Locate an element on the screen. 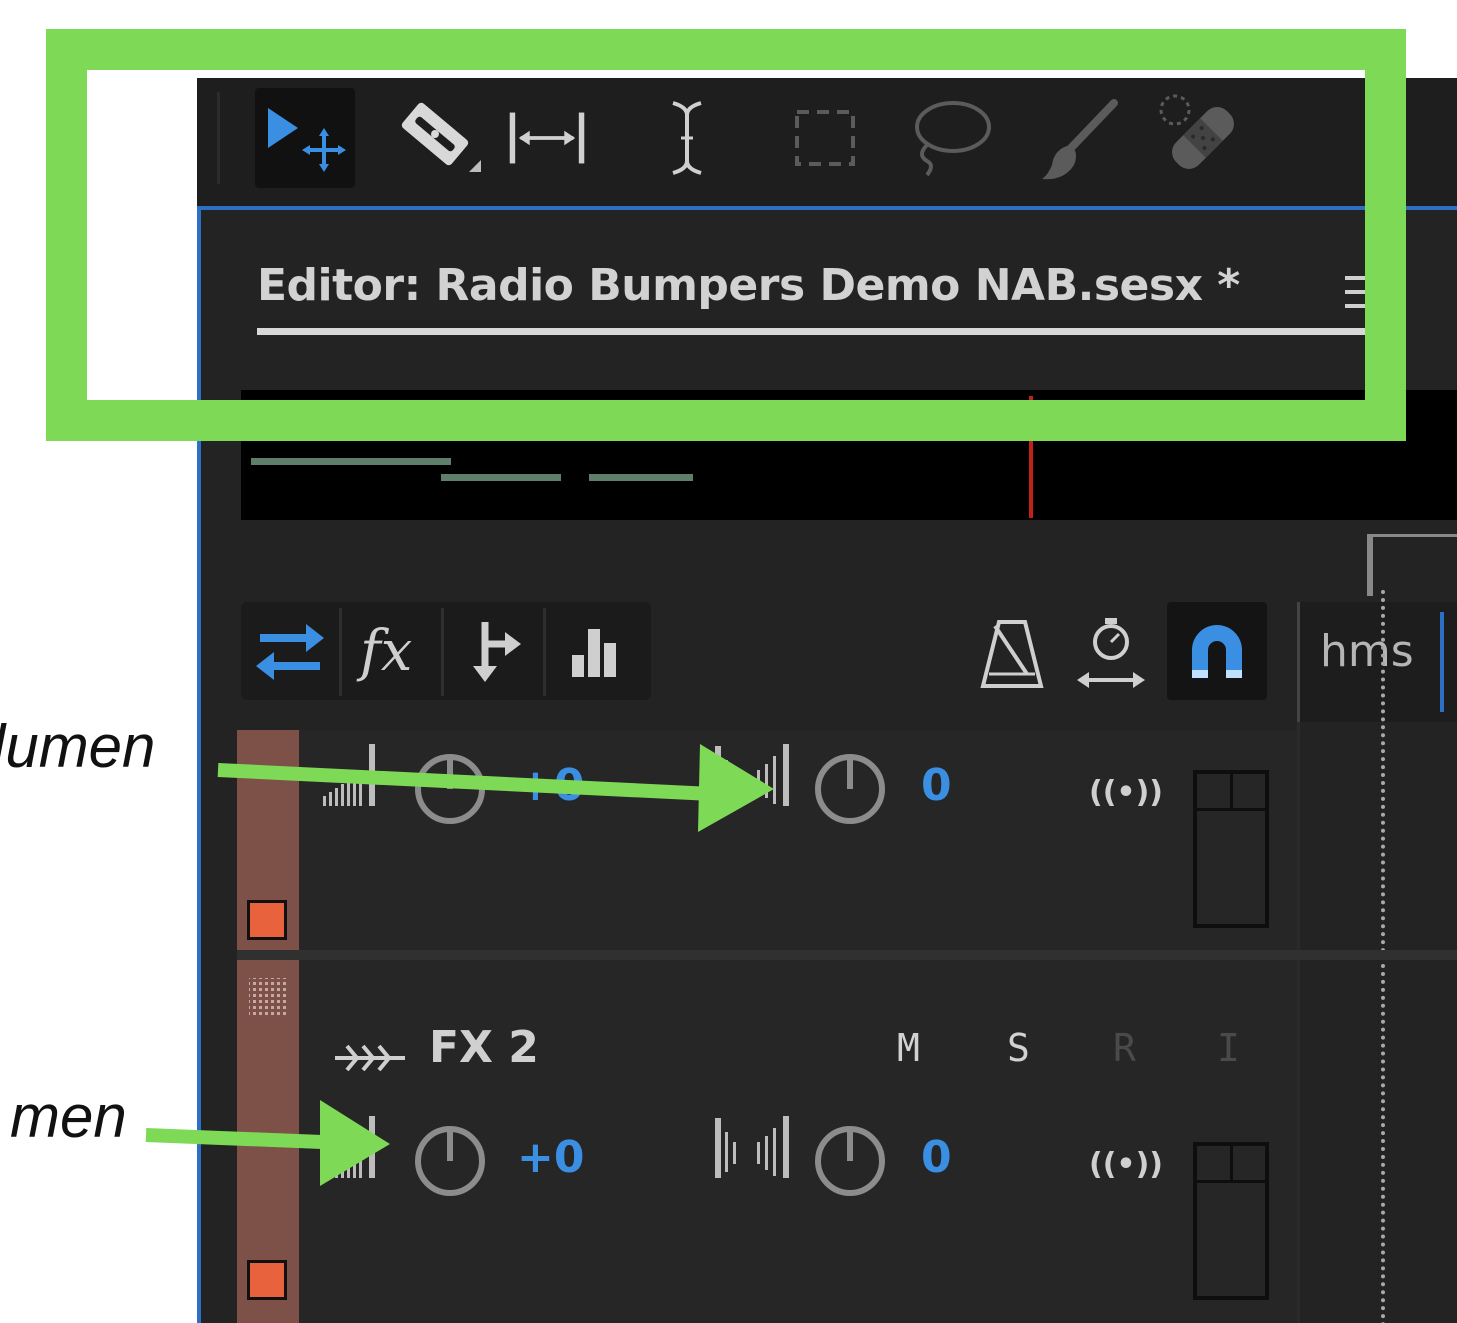 The width and height of the screenshot is (1457, 1323). annotation-arrow-volume-shaft is located at coordinates (465, 782).